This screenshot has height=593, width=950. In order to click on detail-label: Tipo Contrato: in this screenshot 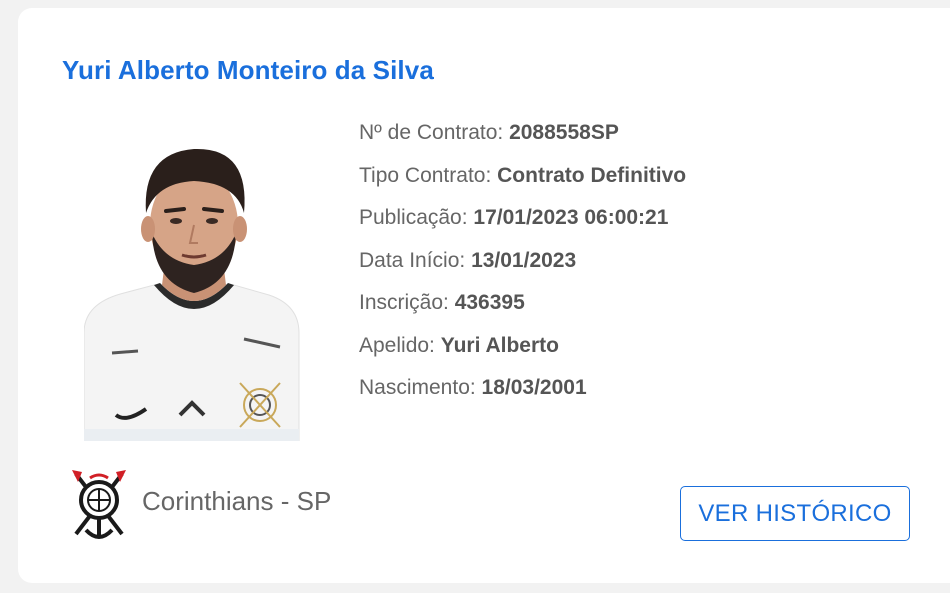, I will do `click(428, 175)`.